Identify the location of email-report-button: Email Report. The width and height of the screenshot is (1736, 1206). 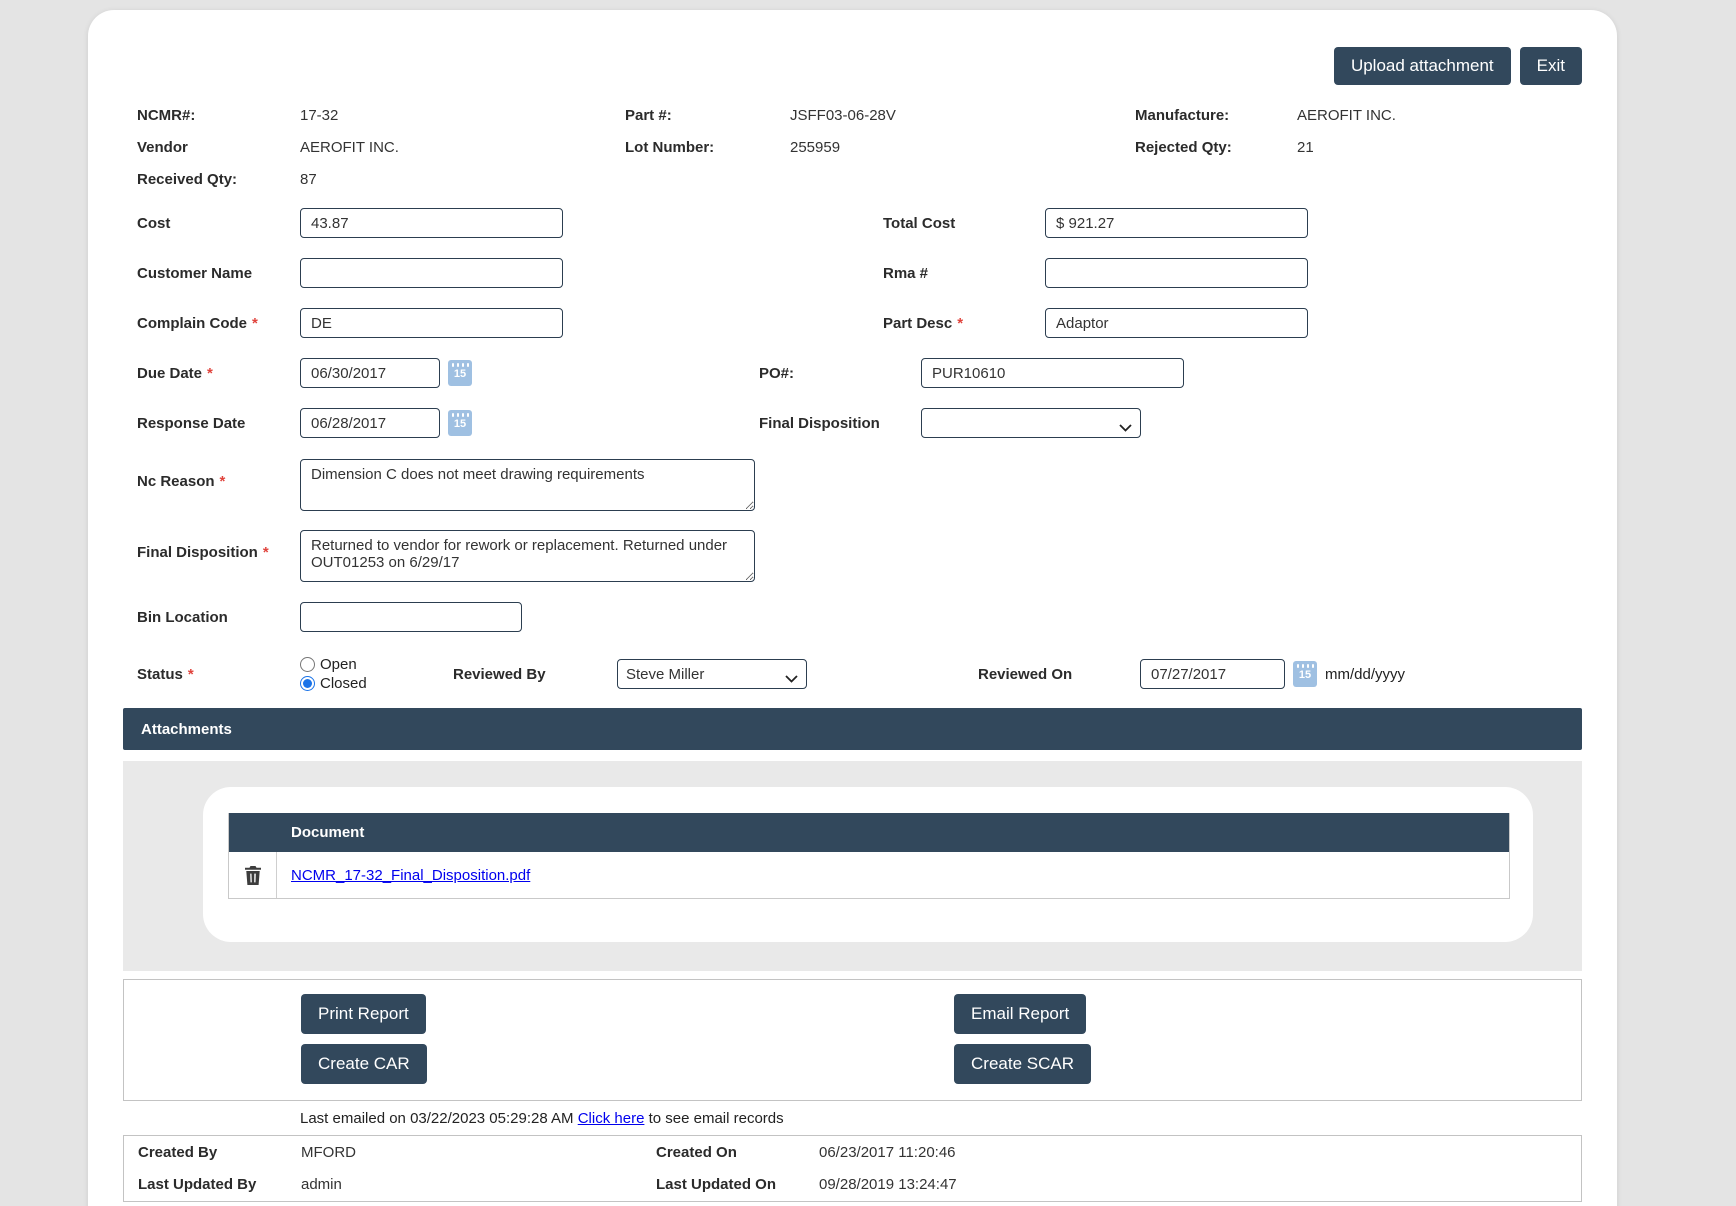
(1020, 1014).